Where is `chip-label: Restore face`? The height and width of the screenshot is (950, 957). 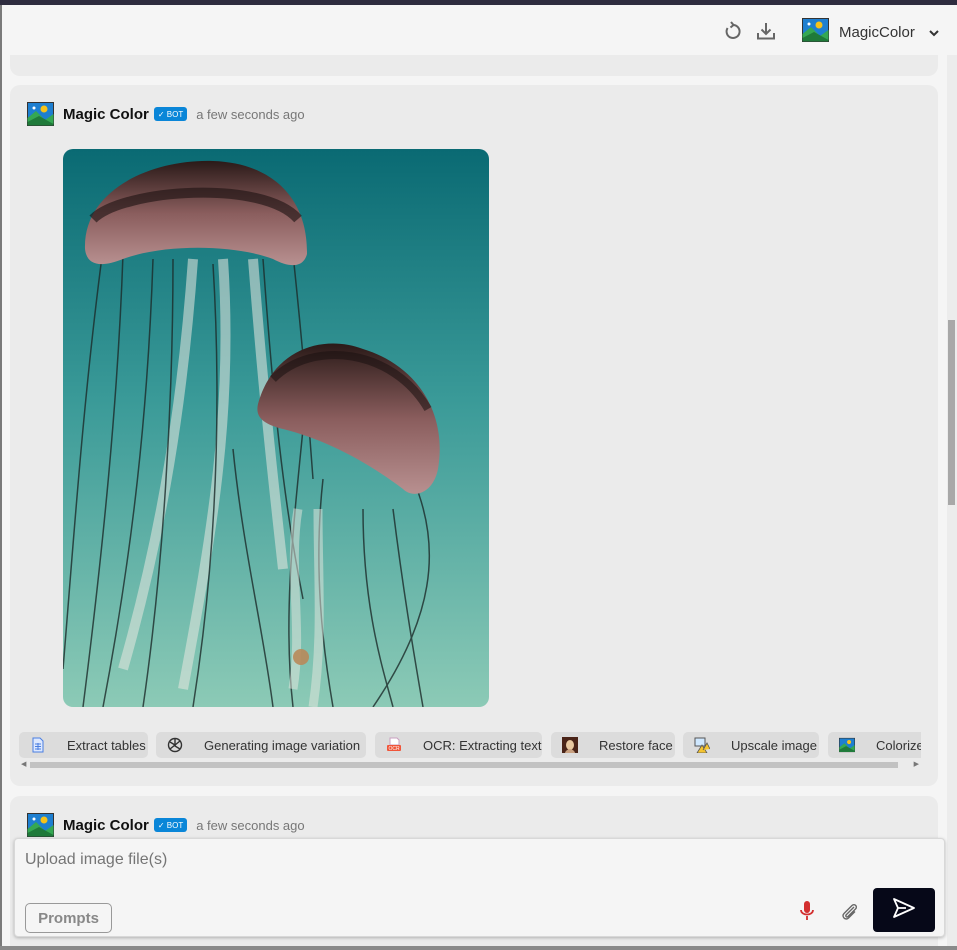
chip-label: Restore face is located at coordinates (636, 745).